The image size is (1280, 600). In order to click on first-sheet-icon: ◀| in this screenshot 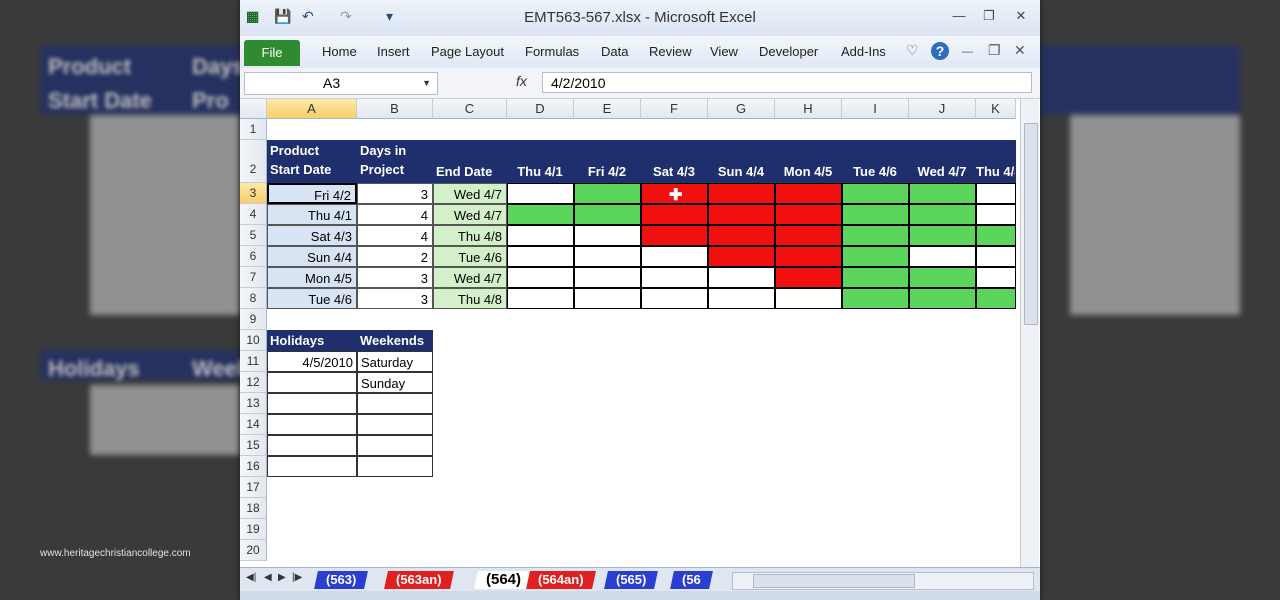, I will do `click(251, 577)`.